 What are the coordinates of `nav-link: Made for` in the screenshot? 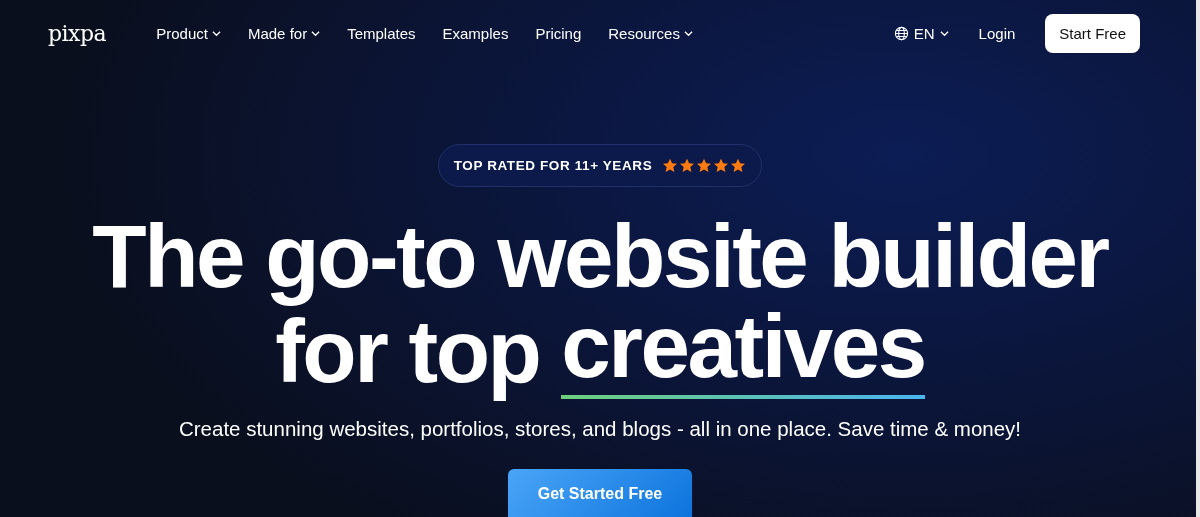 It's located at (284, 33).